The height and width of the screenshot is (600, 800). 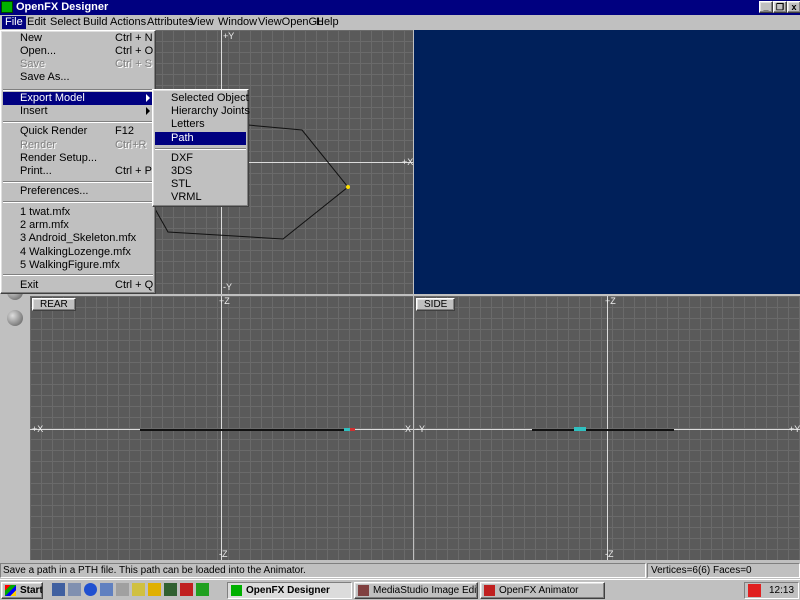 What do you see at coordinates (78, 212) in the screenshot?
I see `recent-file-1: 1 twat.mfx` at bounding box center [78, 212].